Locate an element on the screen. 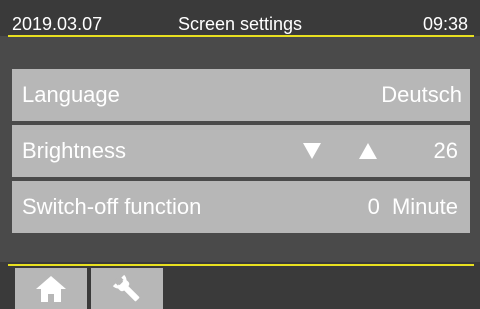 The height and width of the screenshot is (309, 480). status-bar: 2019.03.07 Screen settings 09:38 is located at coordinates (240, 18).